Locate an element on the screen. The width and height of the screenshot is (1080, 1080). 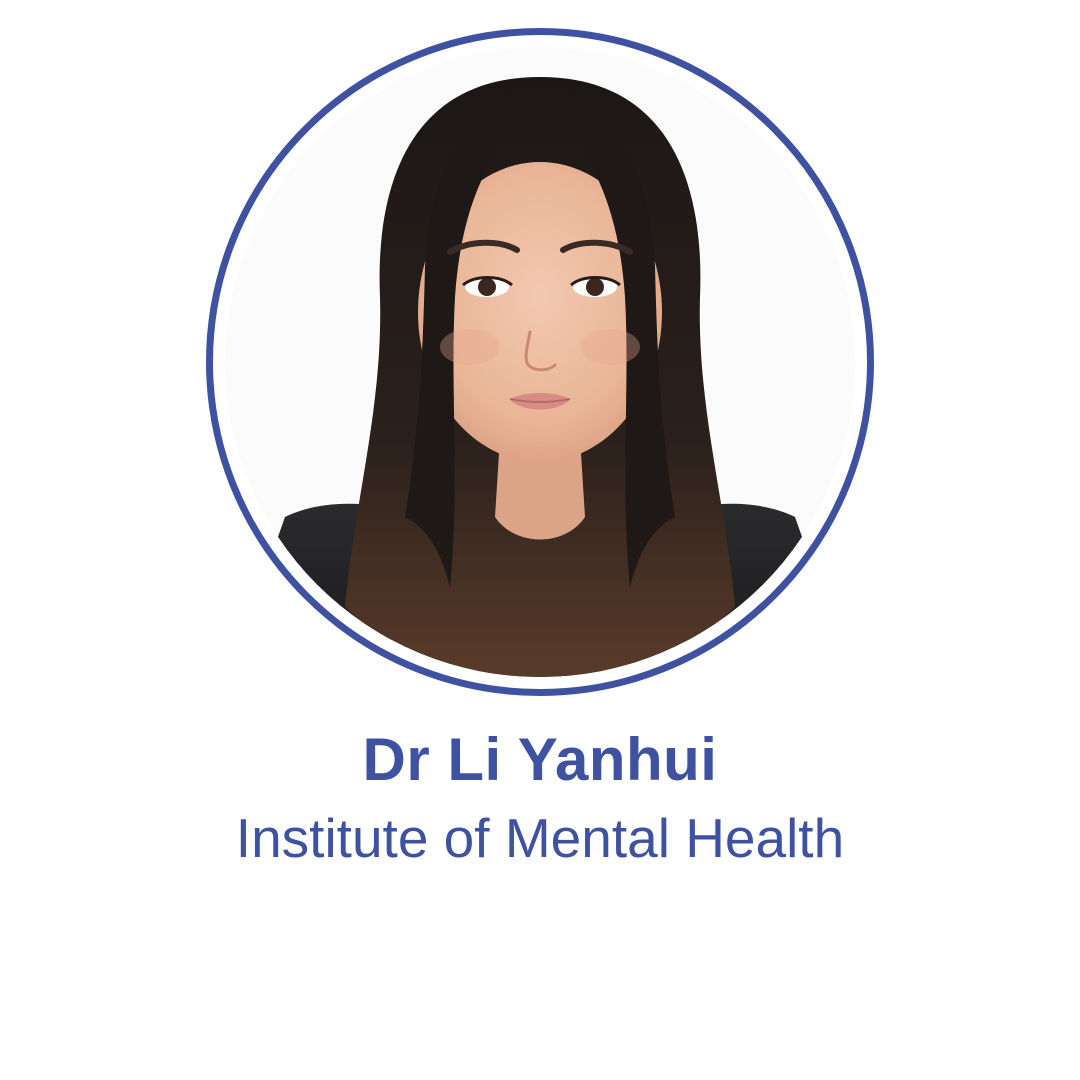
affiliation-text: Institute of Mental Health is located at coordinates (540, 838).